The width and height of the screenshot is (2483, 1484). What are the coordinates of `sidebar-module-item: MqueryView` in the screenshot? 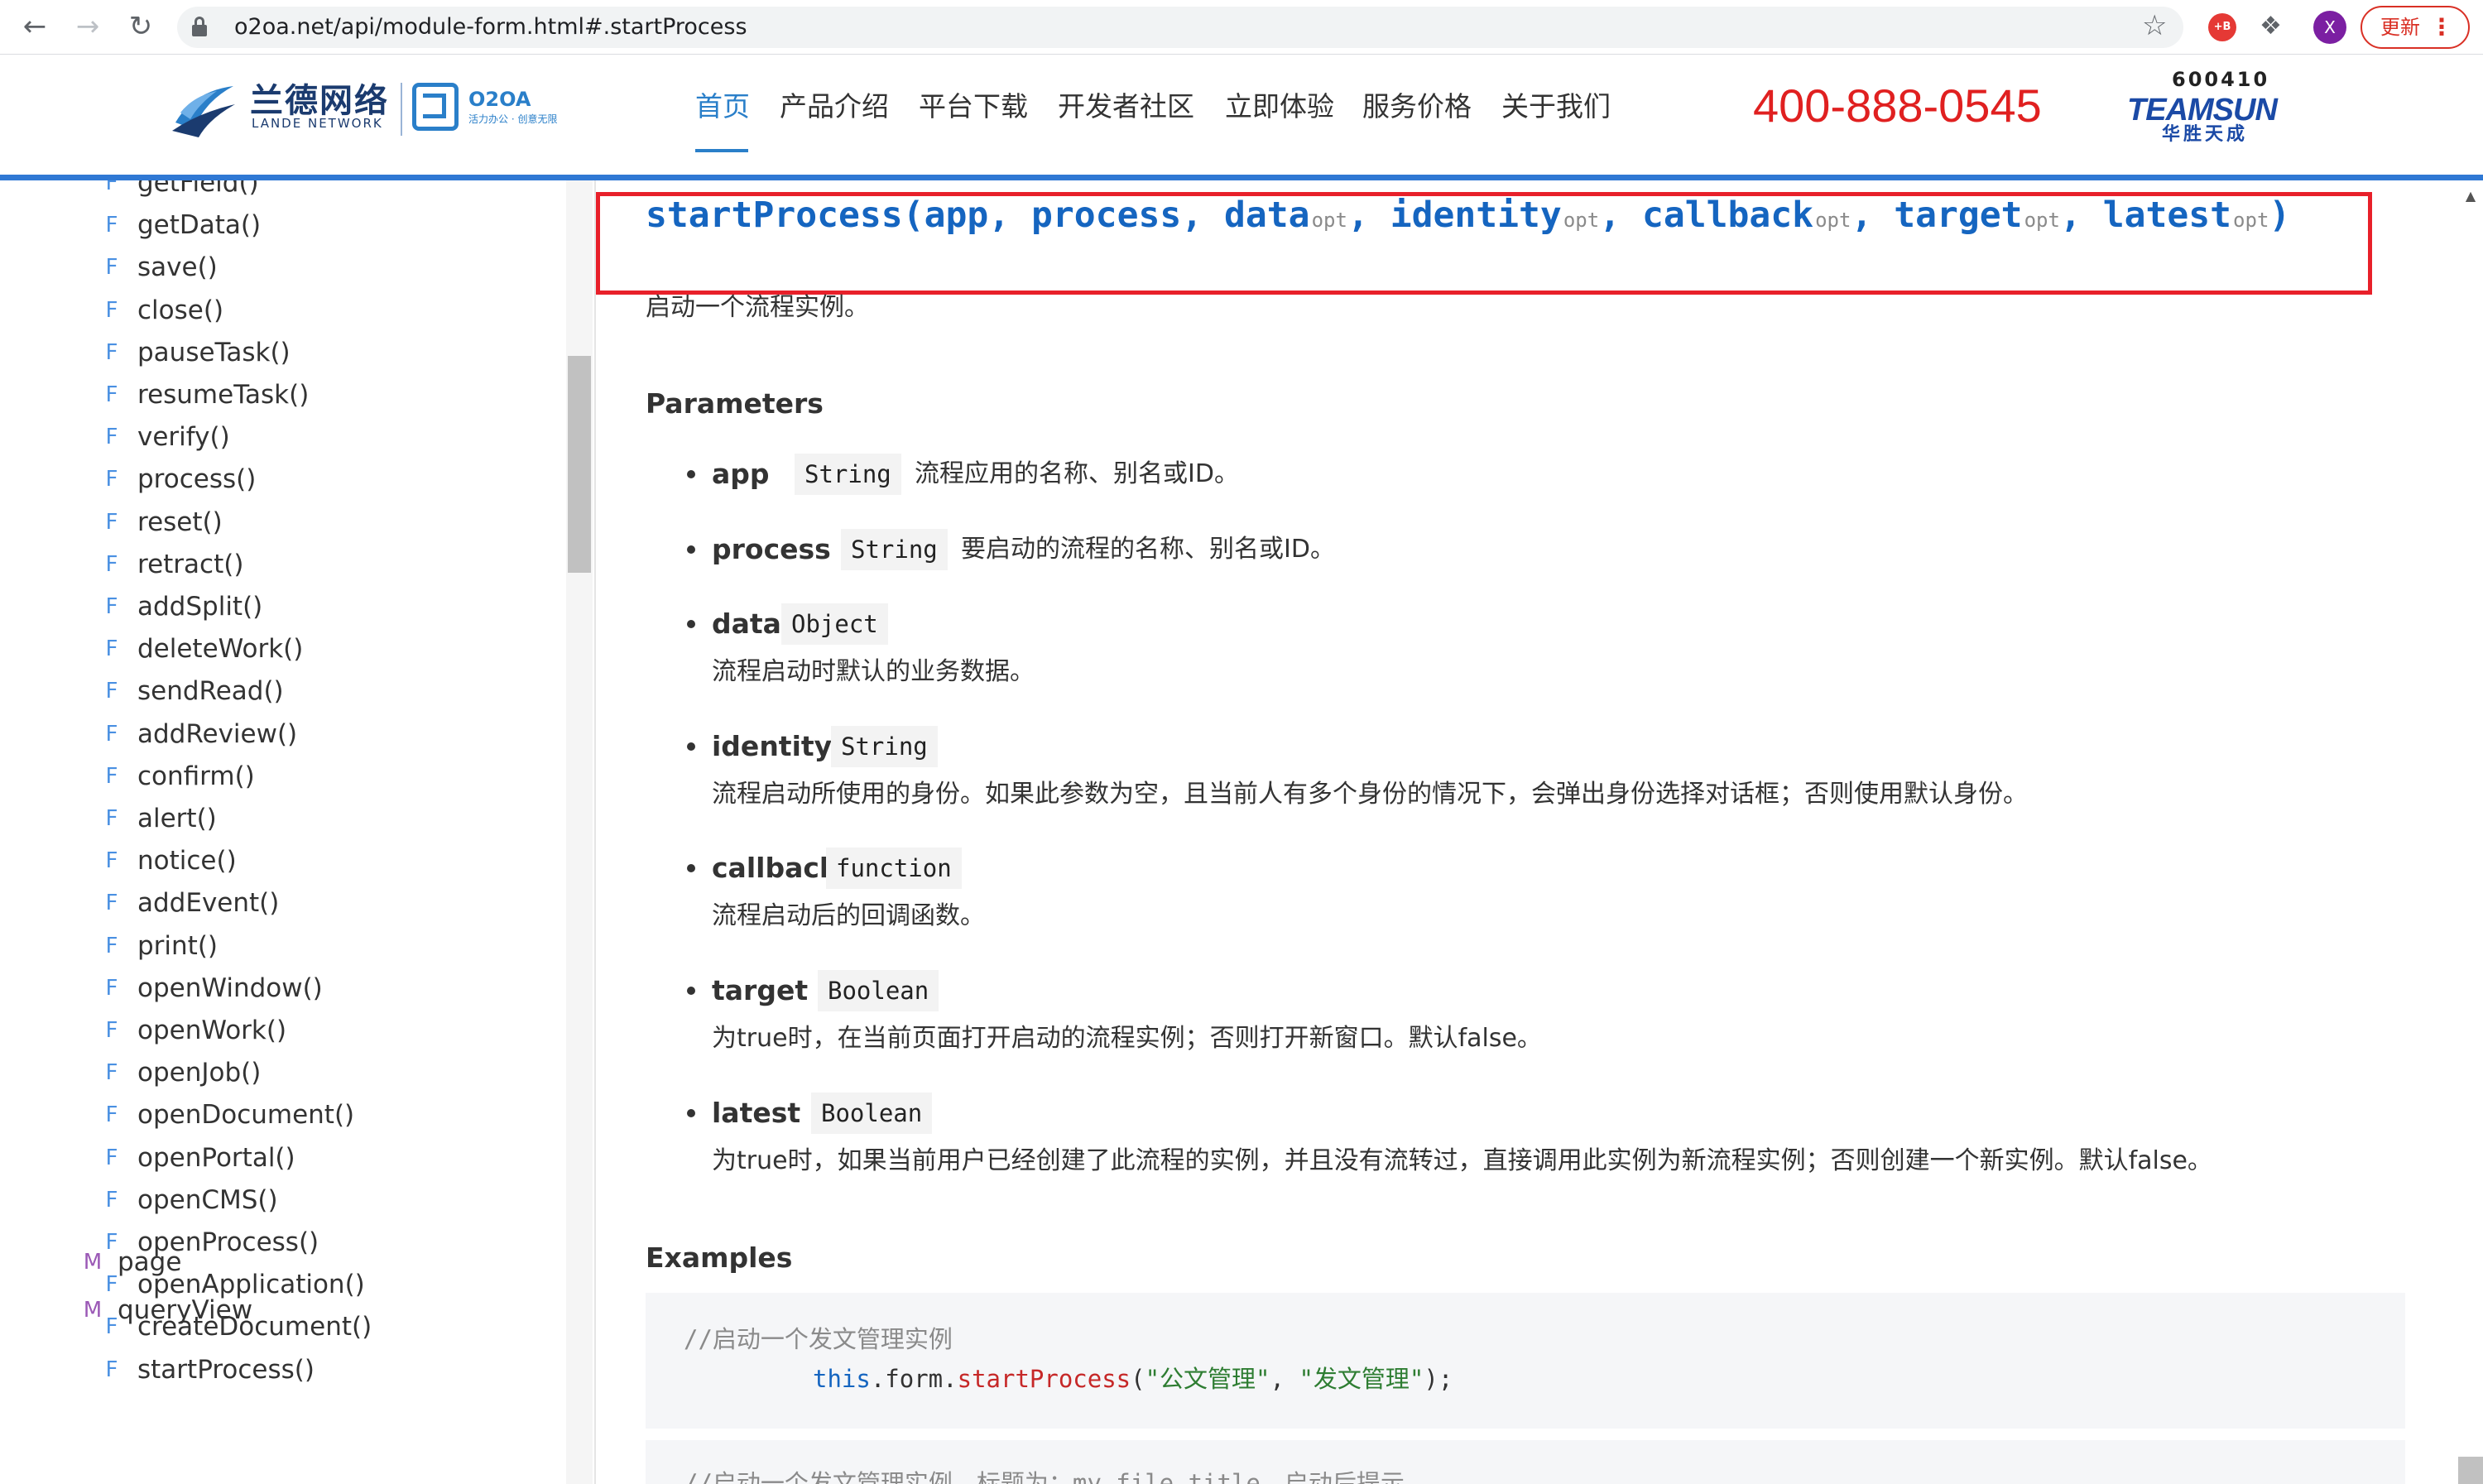 It's located at (315, 1310).